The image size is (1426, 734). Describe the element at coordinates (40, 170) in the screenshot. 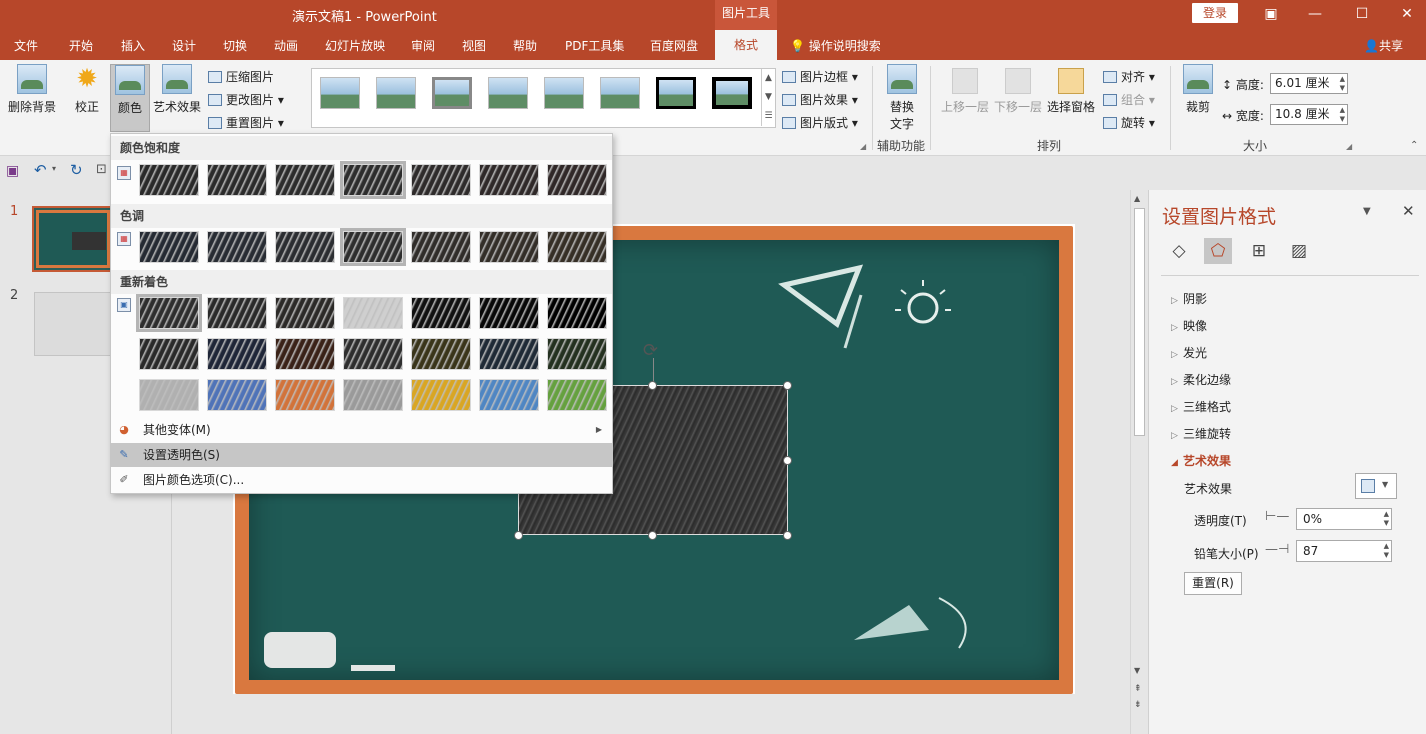

I see `undo-icon: ↶` at that location.